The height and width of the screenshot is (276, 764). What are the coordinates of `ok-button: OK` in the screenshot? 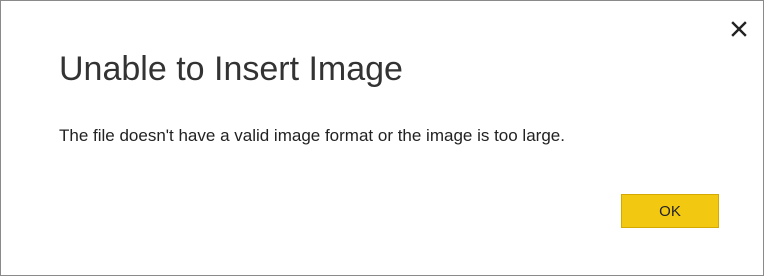 It's located at (670, 211).